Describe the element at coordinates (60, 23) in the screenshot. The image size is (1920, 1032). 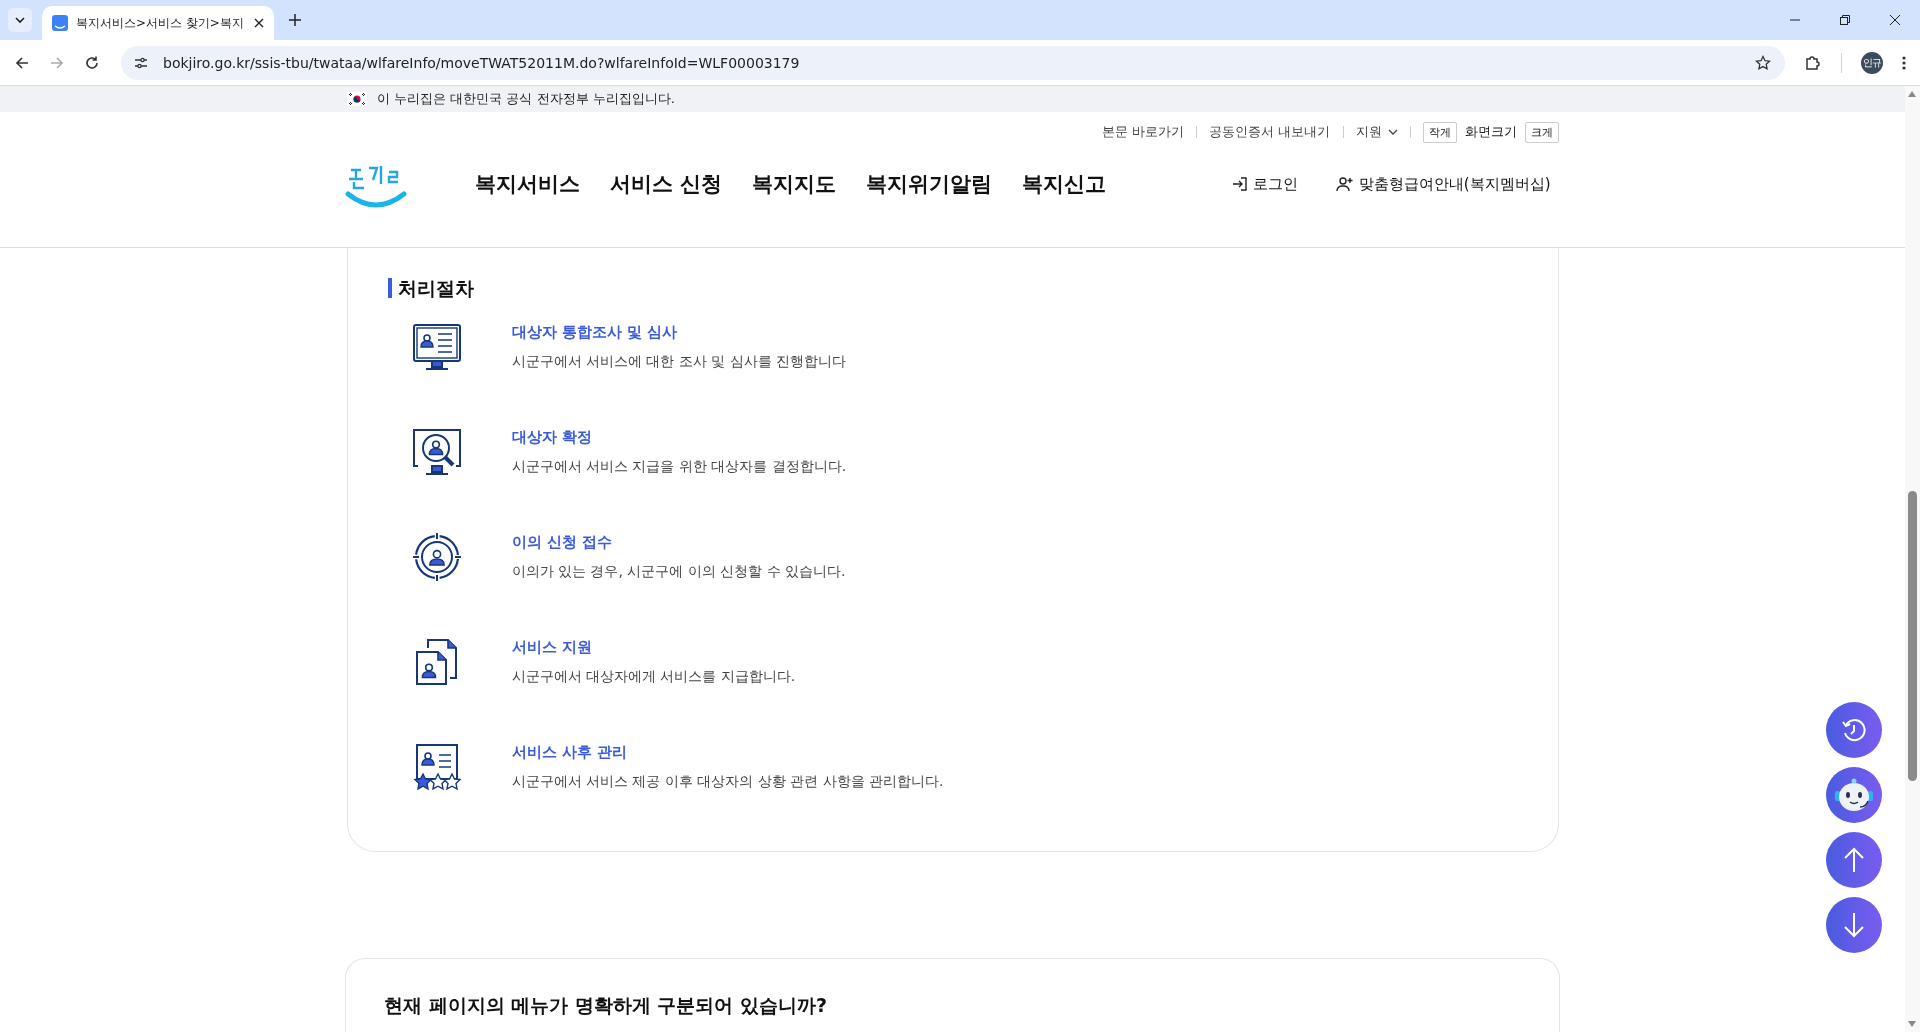
I see `favicon-icon` at that location.